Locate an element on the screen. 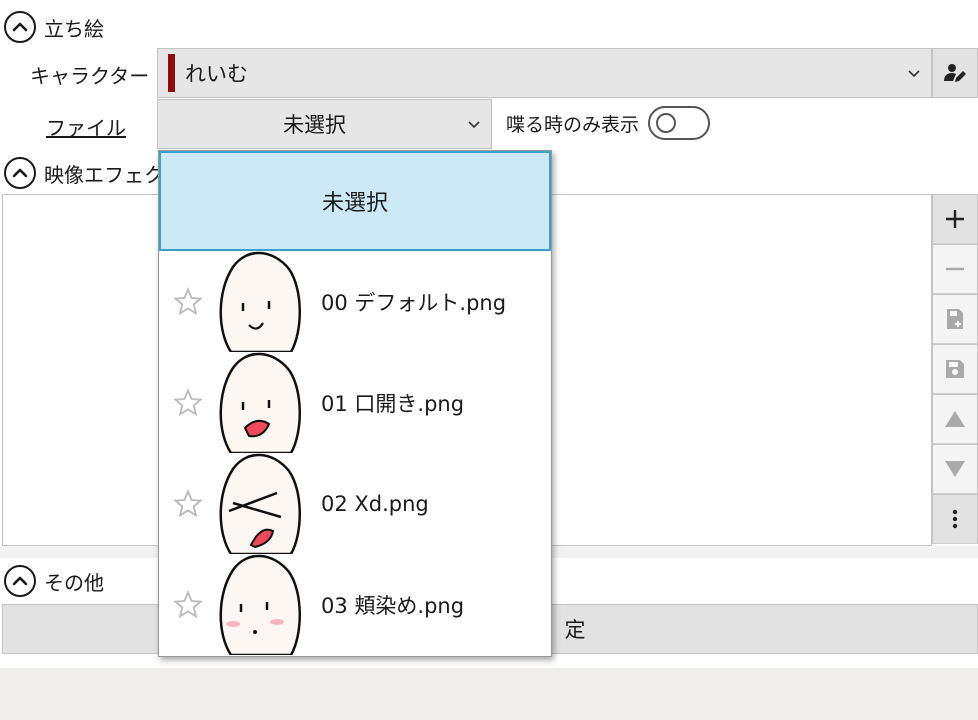 This screenshot has height=720, width=978. user-edit-icon is located at coordinates (955, 73).